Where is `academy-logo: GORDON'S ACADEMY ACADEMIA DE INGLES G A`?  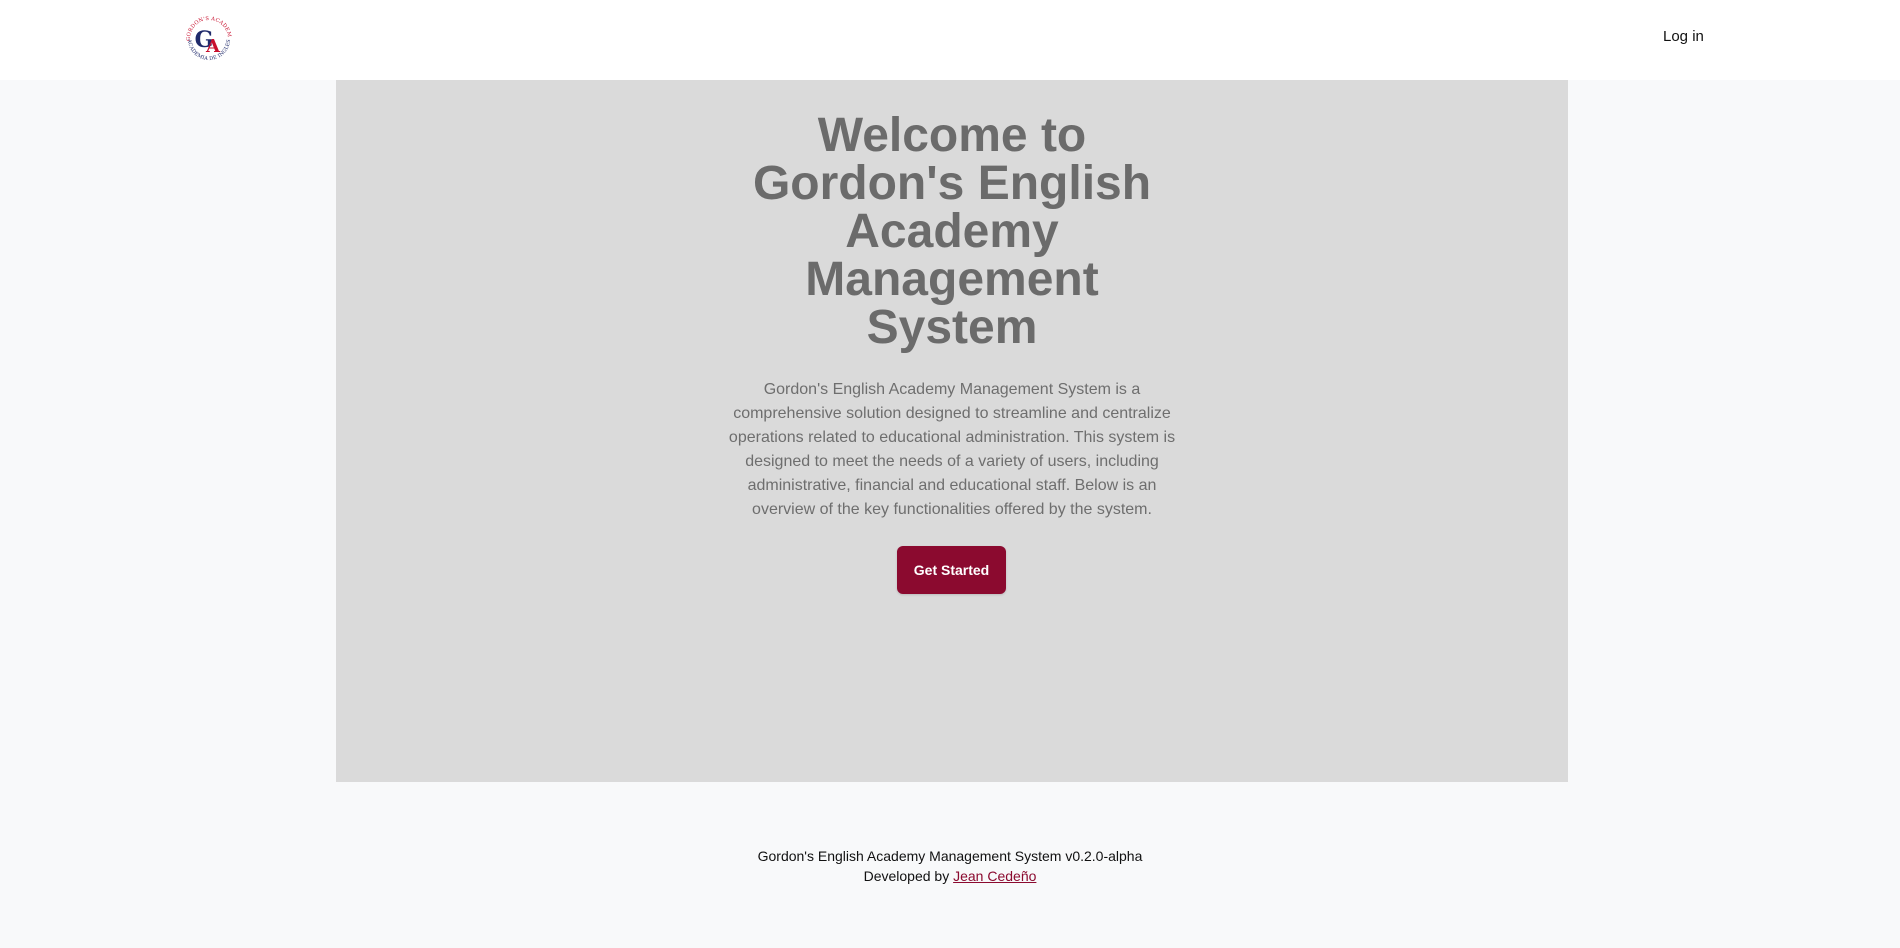
academy-logo: GORDON'S ACADEMY ACADEMIA DE INGLES G A is located at coordinates (209, 39).